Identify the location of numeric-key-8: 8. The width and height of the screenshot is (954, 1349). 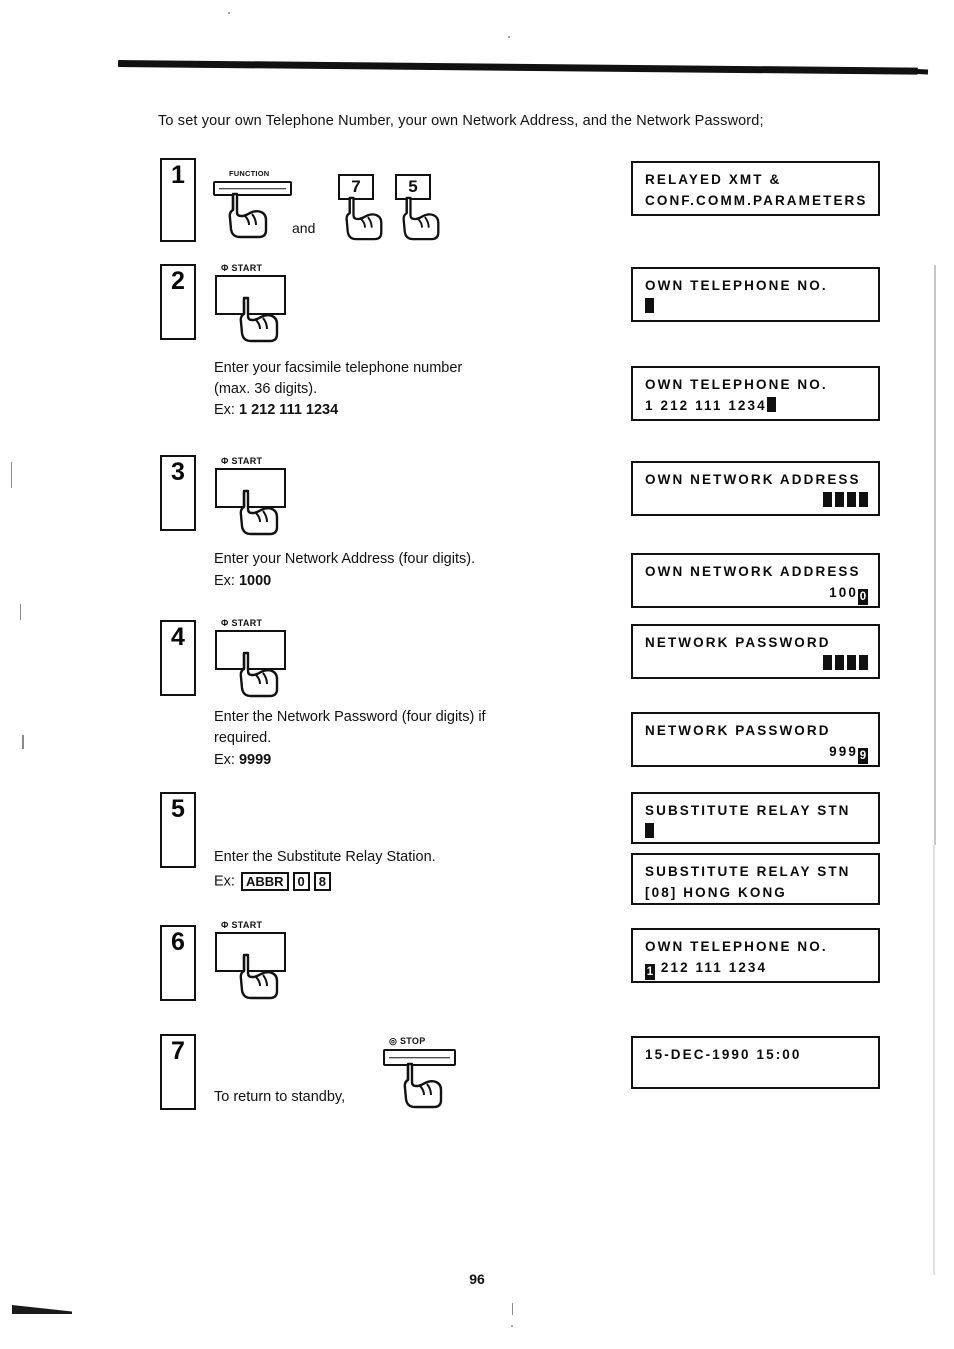
(322, 881).